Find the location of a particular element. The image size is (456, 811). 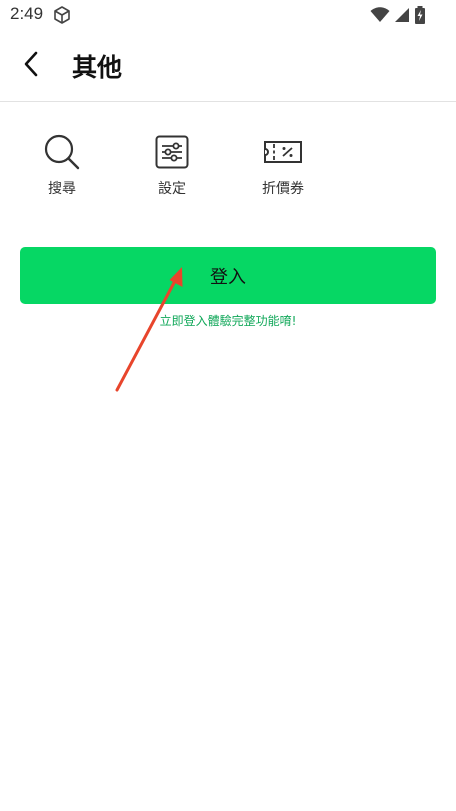

signal-icon is located at coordinates (402, 17).